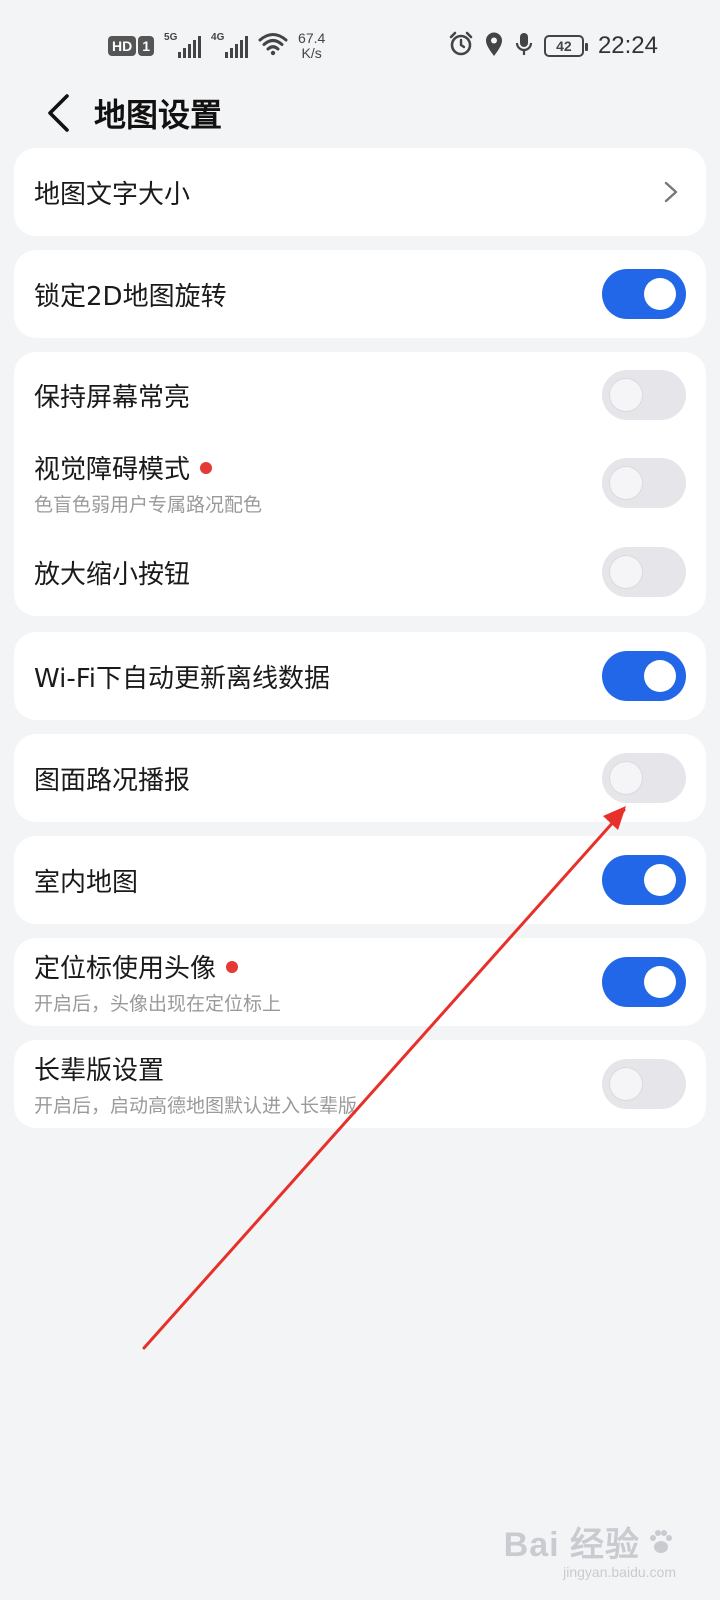 This screenshot has width=720, height=1600. What do you see at coordinates (311, 53) in the screenshot?
I see `speed-unit: K/s` at bounding box center [311, 53].